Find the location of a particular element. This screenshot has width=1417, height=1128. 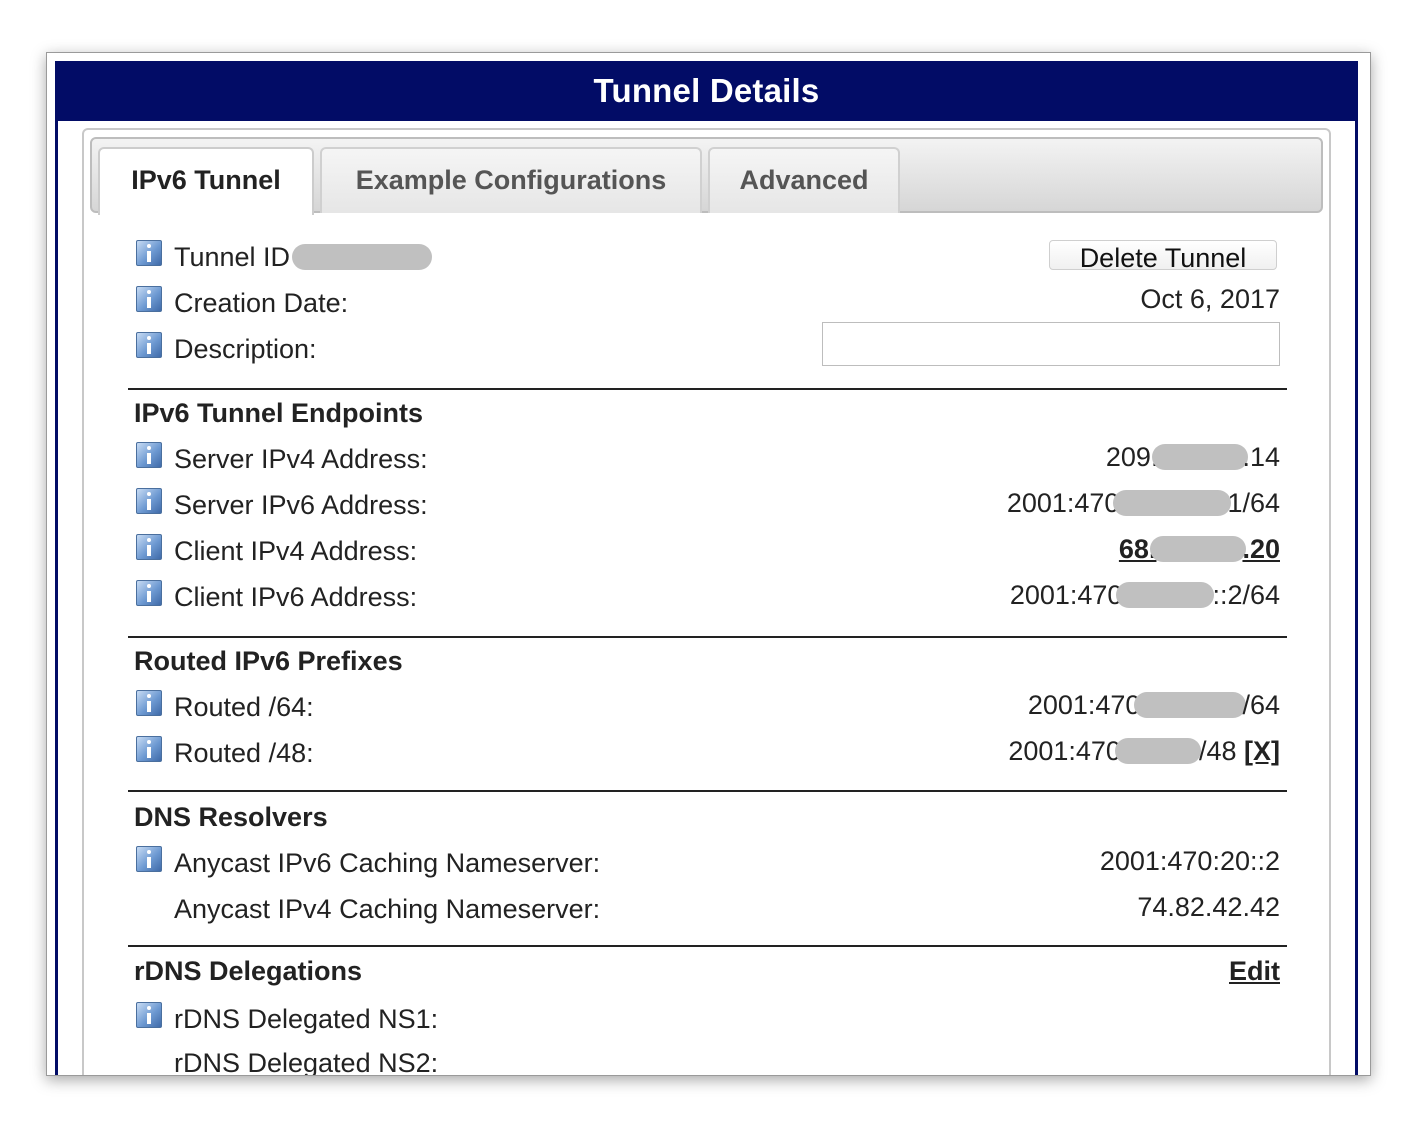

rdns-ns2-row: rDNS Delegated NS2: is located at coordinates (707, 1061).